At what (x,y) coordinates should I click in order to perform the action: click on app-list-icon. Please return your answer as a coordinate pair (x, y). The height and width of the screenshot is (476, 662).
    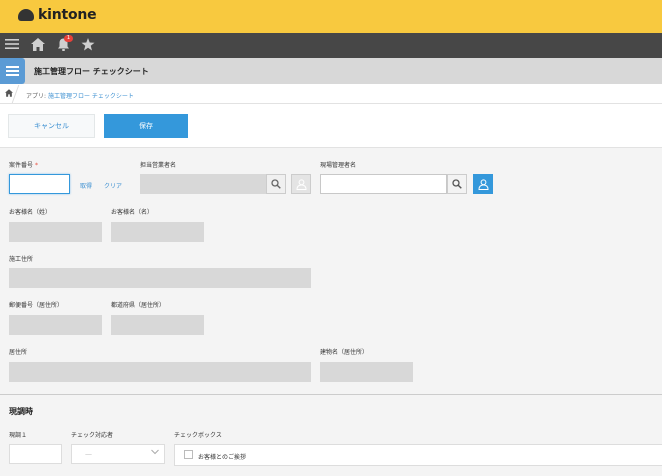
    Looking at the image, I should click on (12, 71).